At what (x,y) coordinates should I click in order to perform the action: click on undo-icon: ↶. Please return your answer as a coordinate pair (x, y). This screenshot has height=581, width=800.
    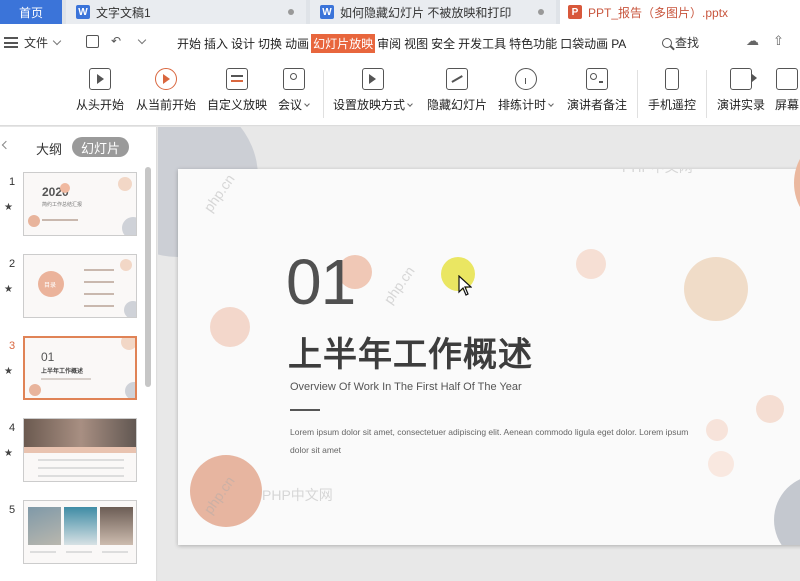
    Looking at the image, I should click on (116, 41).